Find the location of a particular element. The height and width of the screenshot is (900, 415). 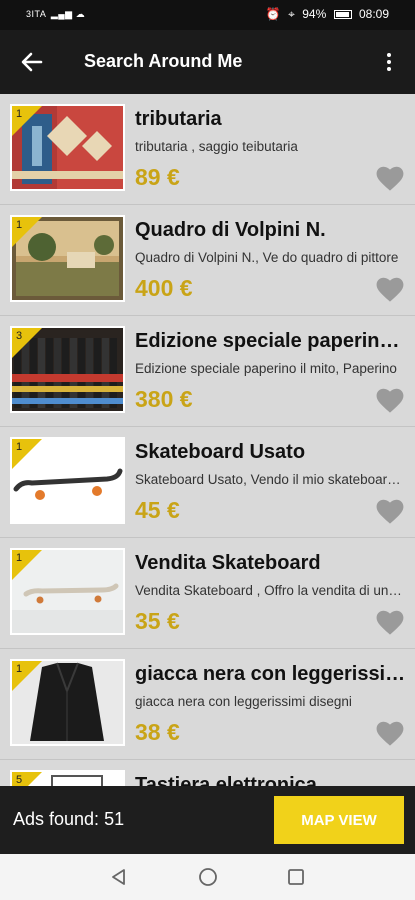

jacket-photo: 1 is located at coordinates (67, 702).